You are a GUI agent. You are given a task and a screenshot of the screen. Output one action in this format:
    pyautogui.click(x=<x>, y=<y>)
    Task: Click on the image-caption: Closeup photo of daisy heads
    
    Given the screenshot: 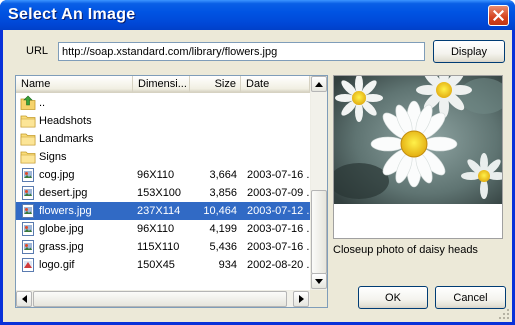 What is the action you would take?
    pyautogui.click(x=405, y=250)
    